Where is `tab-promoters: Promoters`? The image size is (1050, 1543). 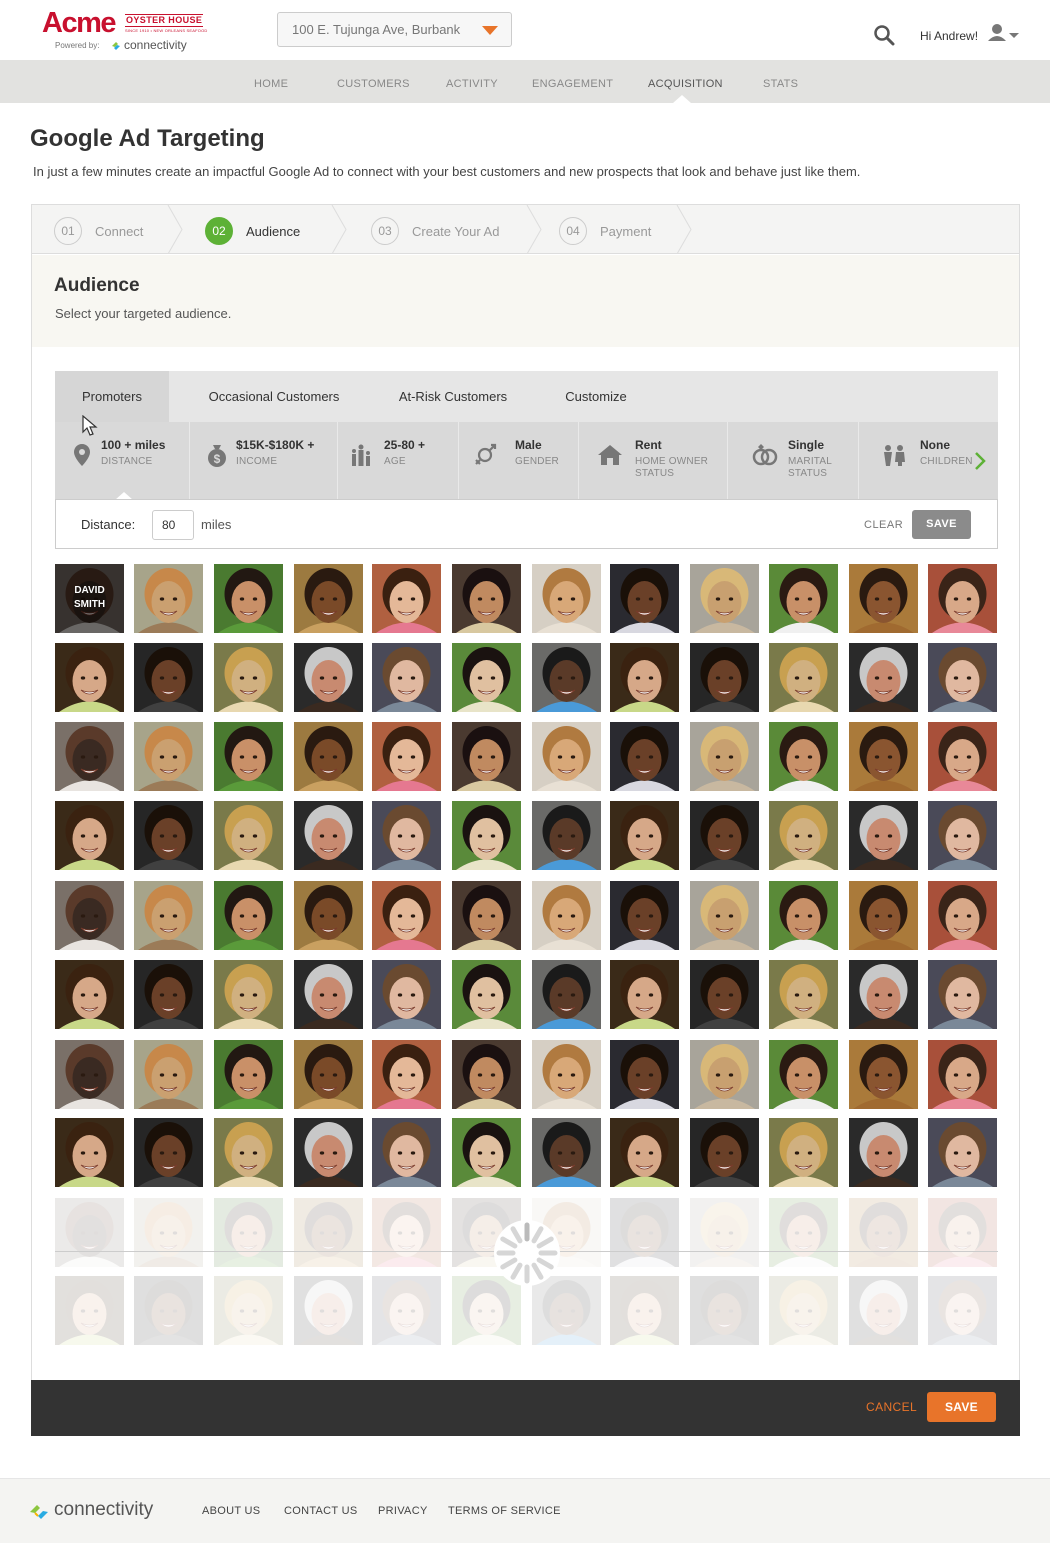
tab-promoters: Promoters is located at coordinates (112, 396).